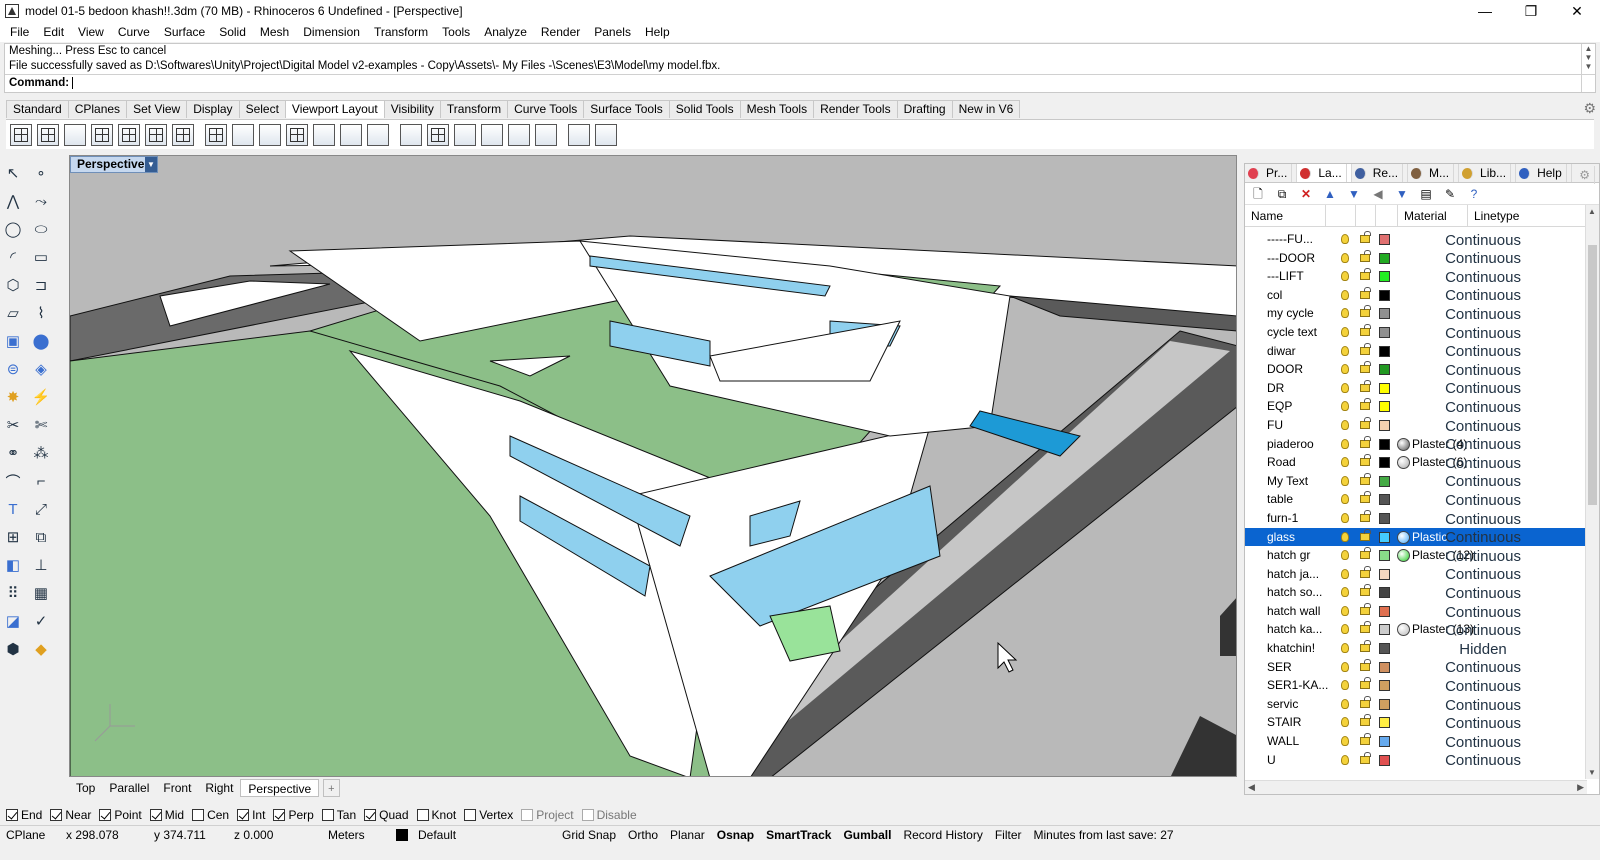  I want to click on color-picker-icon, so click(378, 134).